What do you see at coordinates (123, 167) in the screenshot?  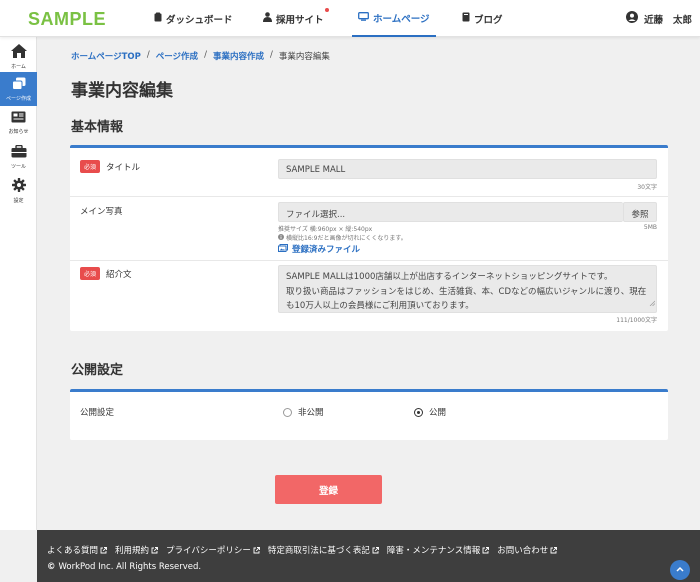 I see `title-label-text: タイトル` at bounding box center [123, 167].